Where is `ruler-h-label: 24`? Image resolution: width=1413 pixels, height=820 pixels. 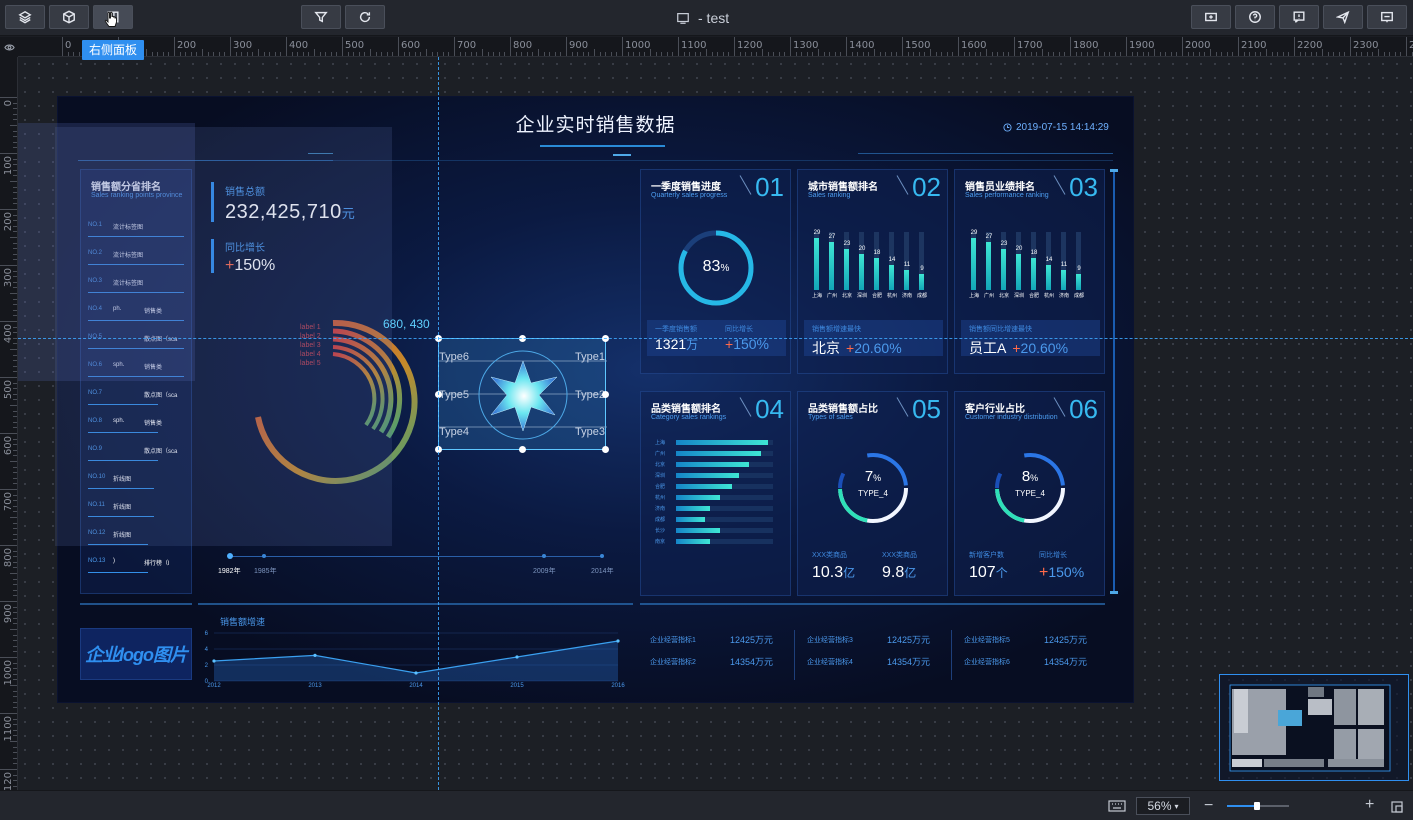 ruler-h-label: 24 is located at coordinates (1411, 45).